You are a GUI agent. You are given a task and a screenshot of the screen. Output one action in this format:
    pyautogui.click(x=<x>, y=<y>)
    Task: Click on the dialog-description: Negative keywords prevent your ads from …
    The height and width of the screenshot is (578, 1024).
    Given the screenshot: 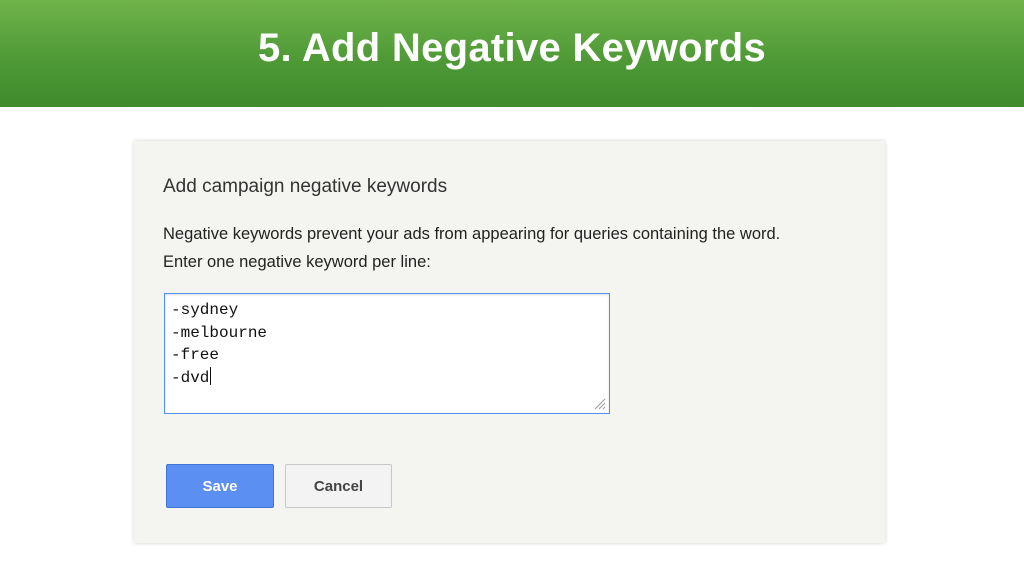 What is the action you would take?
    pyautogui.click(x=523, y=248)
    